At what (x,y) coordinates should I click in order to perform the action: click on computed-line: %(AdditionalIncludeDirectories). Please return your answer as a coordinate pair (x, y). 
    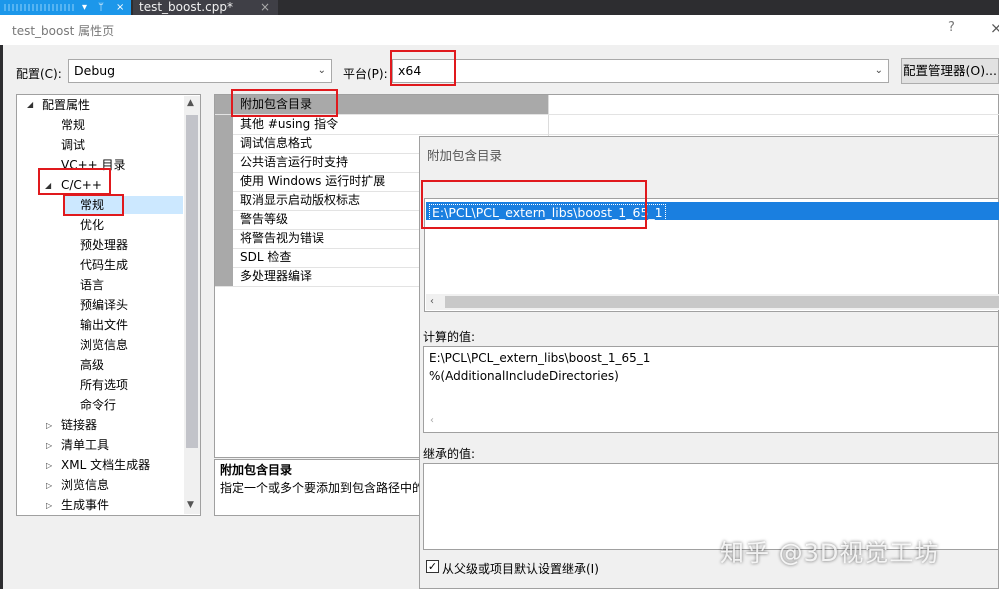
    Looking at the image, I should click on (524, 376).